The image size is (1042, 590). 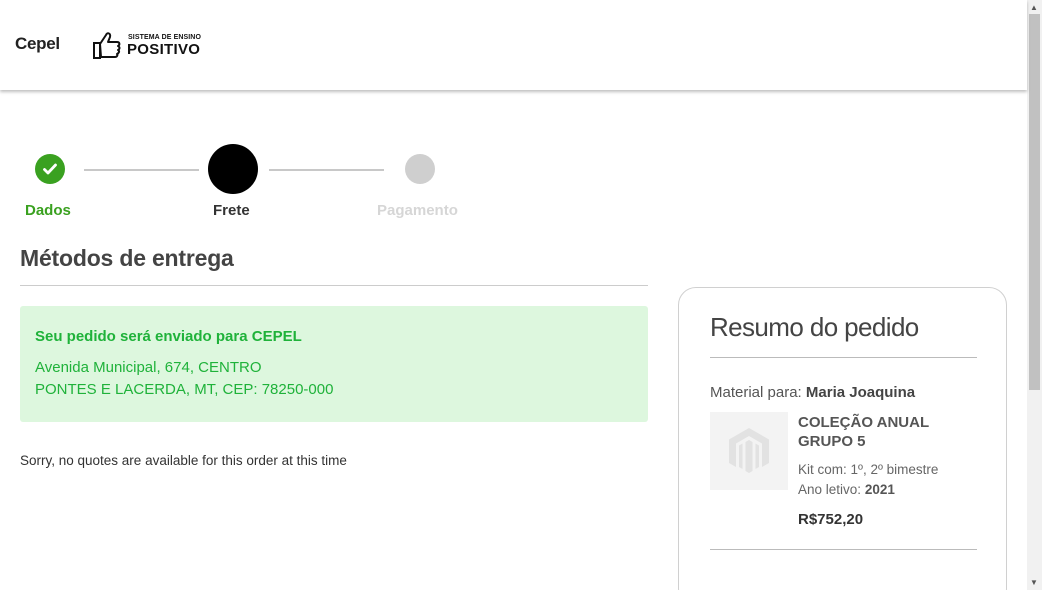 What do you see at coordinates (756, 392) in the screenshot?
I see `material-label: Material para:` at bounding box center [756, 392].